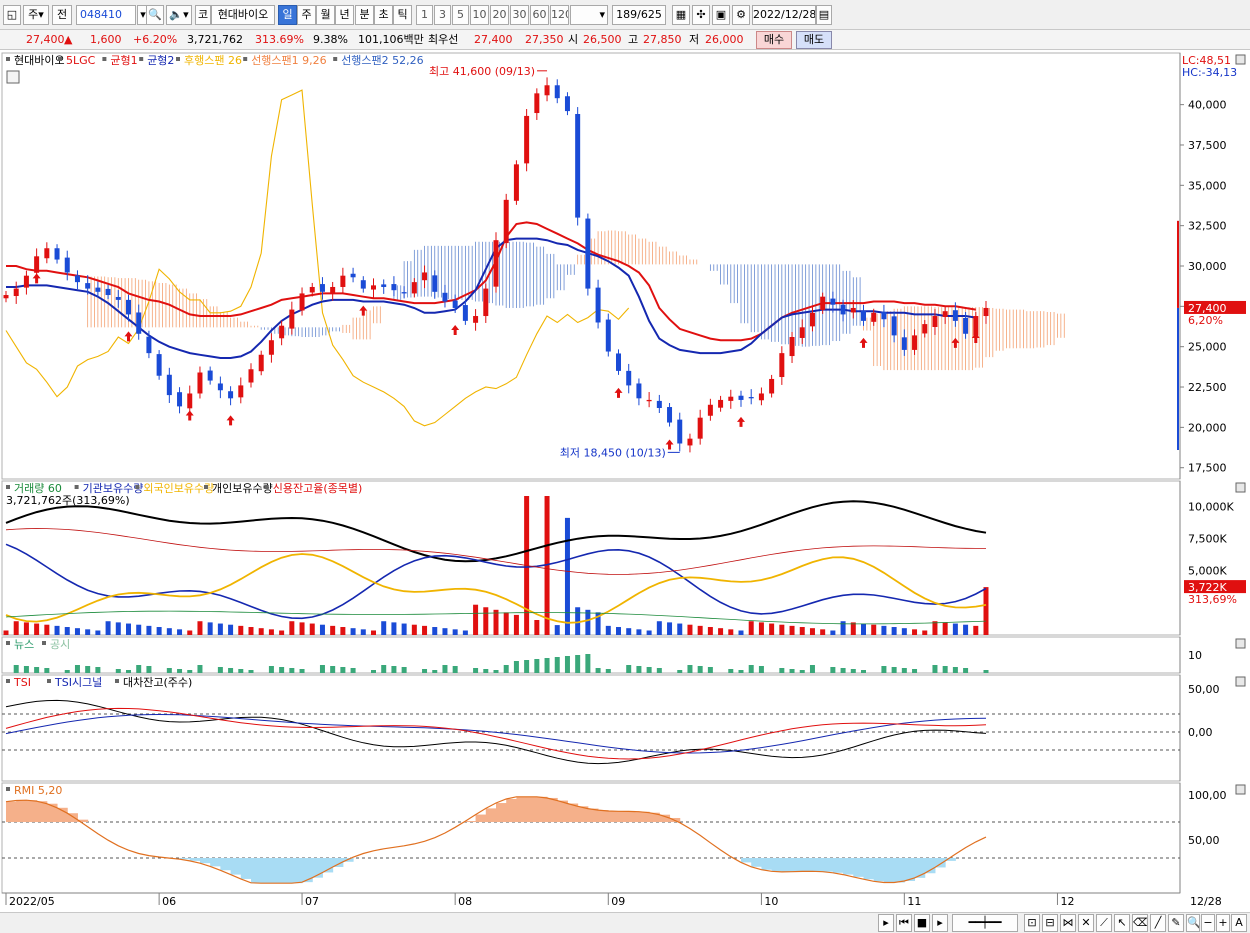 The image size is (1250, 933). Describe the element at coordinates (402, 15) in the screenshot. I see `period-tick: 틱` at that location.